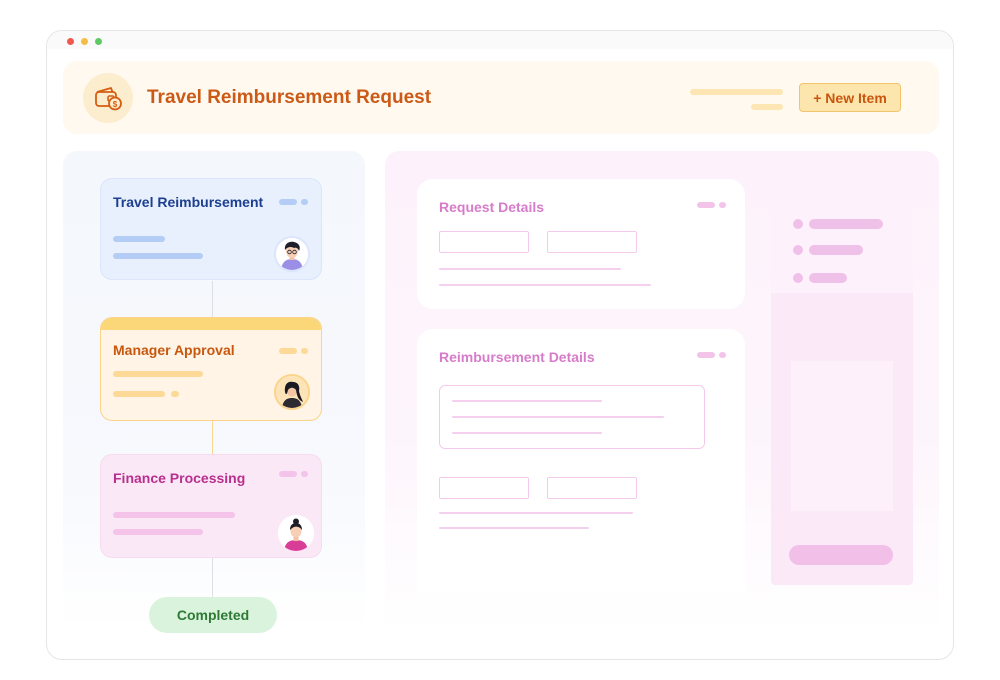  Describe the element at coordinates (211, 324) in the screenshot. I see `step-active-bar` at that location.